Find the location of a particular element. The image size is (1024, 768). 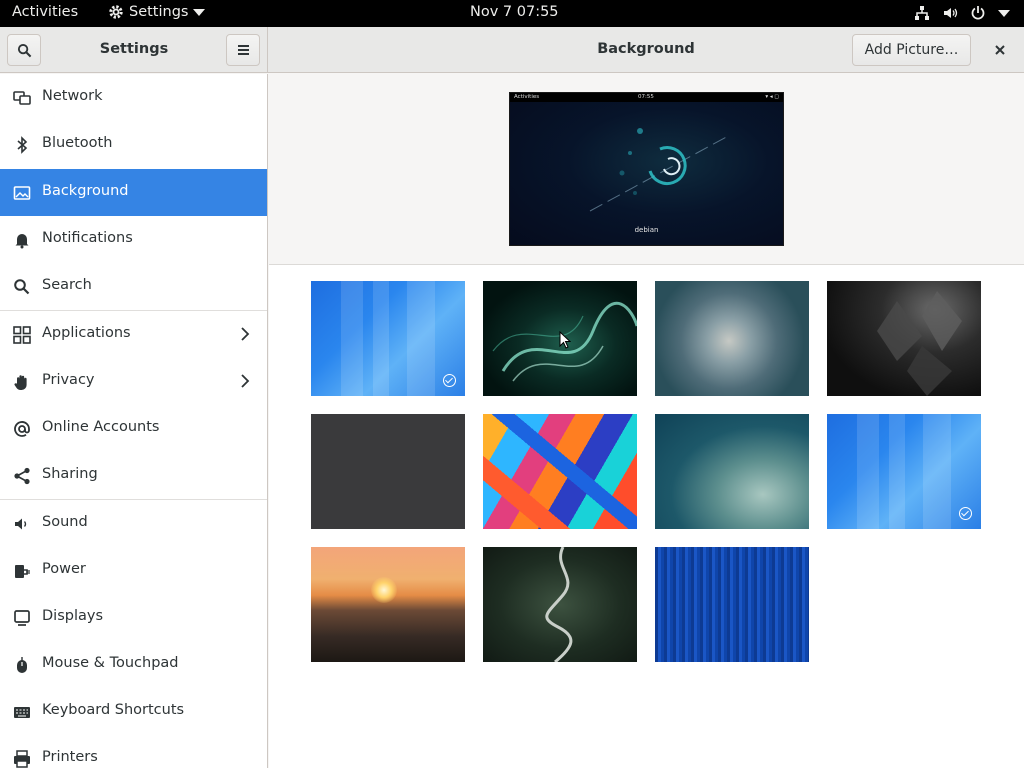

sidebar-header: Settings is located at coordinates (134, 50).